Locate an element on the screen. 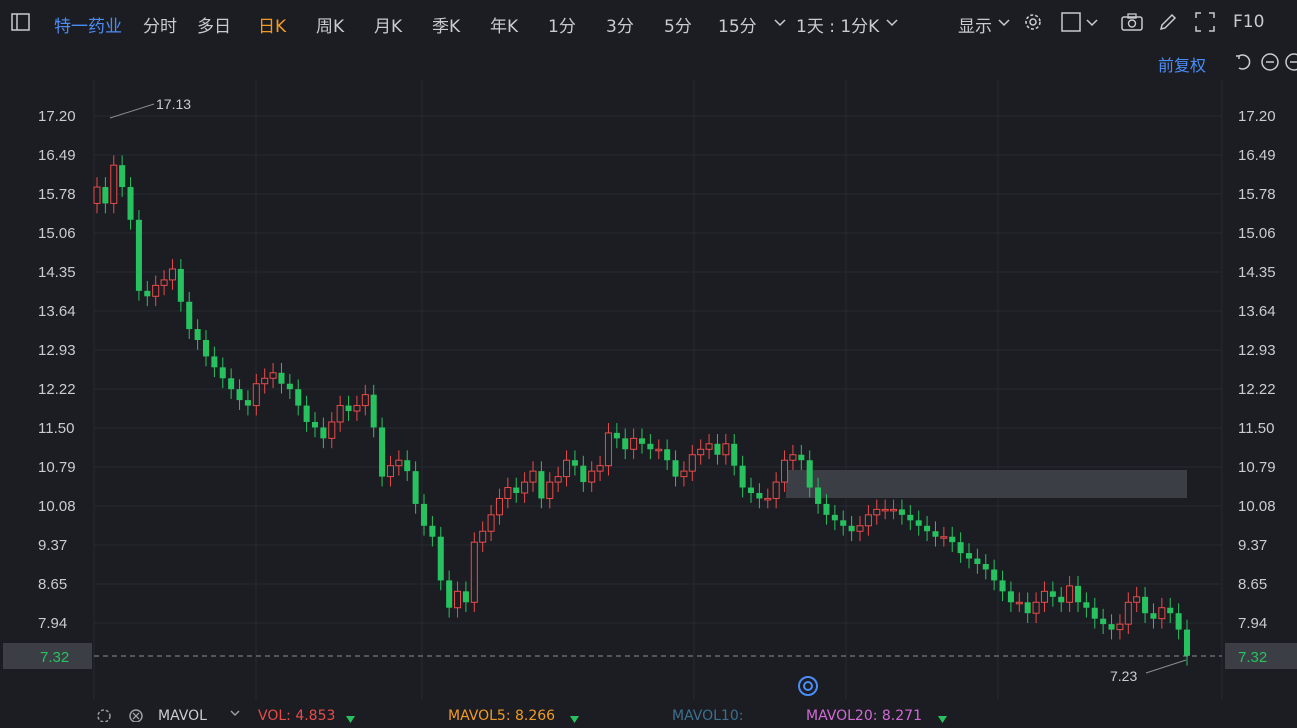 This screenshot has height=728, width=1297. display-chevron-icon is located at coordinates (1005, 22).